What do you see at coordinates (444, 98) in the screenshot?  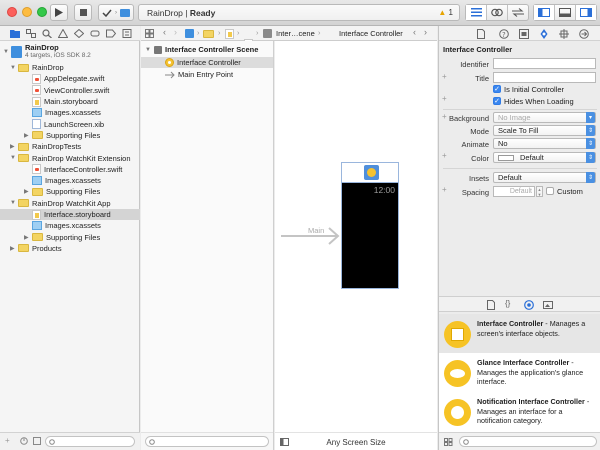 I see `add-variation-icon: +` at bounding box center [444, 98].